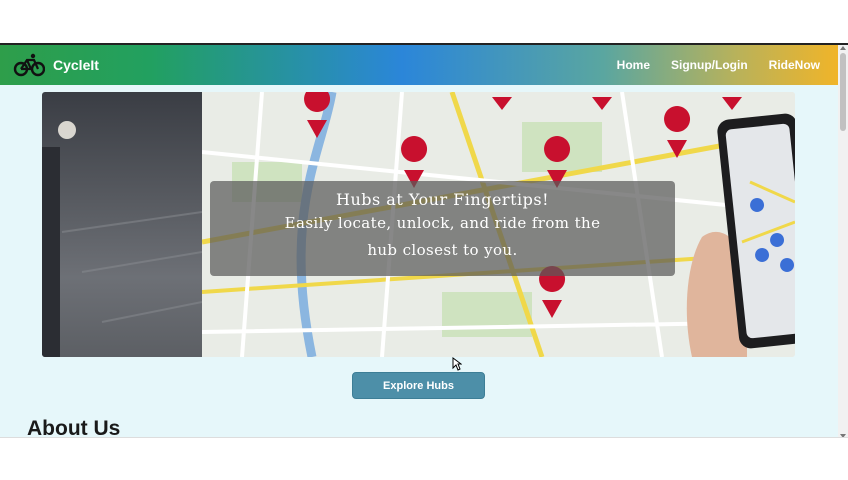 This screenshot has height=480, width=848. Describe the element at coordinates (76, 65) in the screenshot. I see `brand-name: CycleIt` at that location.